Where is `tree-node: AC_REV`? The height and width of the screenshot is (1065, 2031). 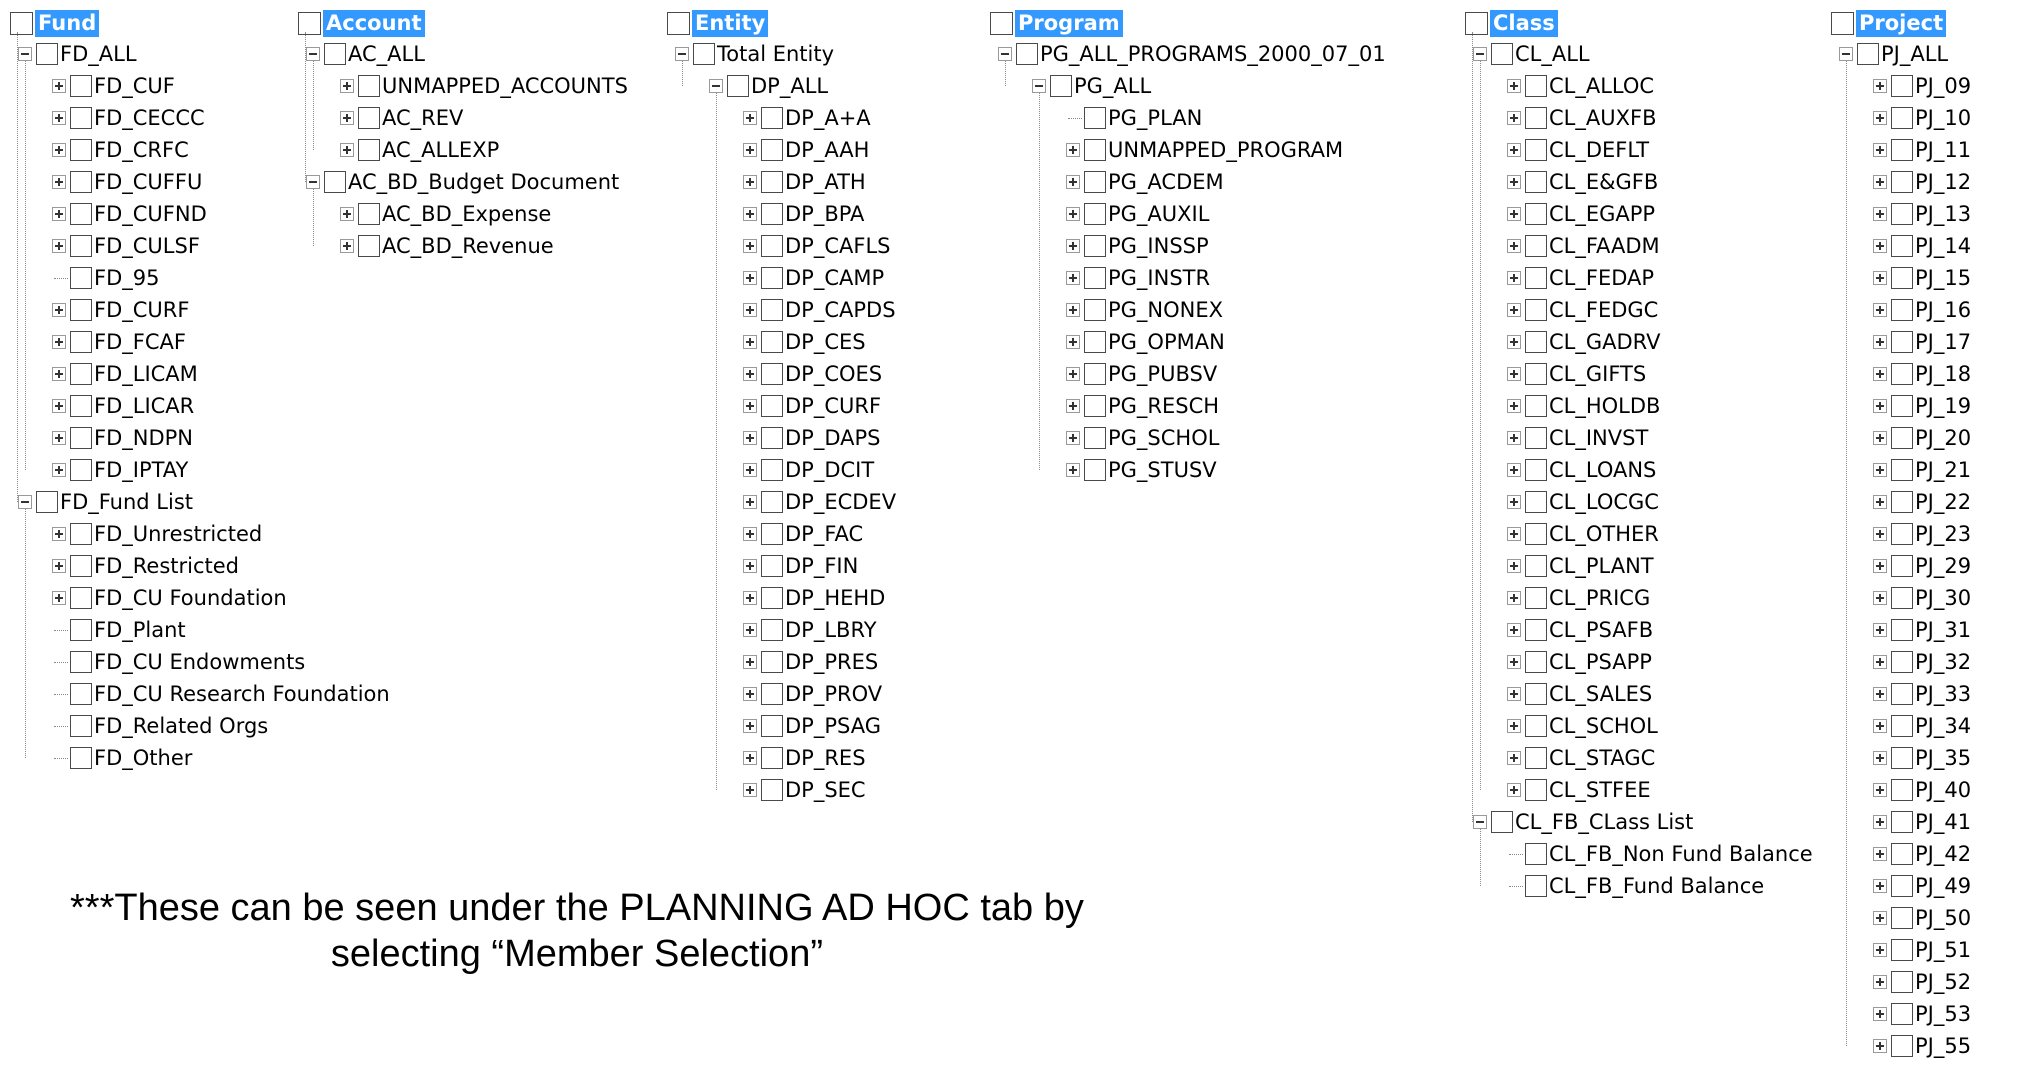 tree-node: AC_REV is located at coordinates (467, 118).